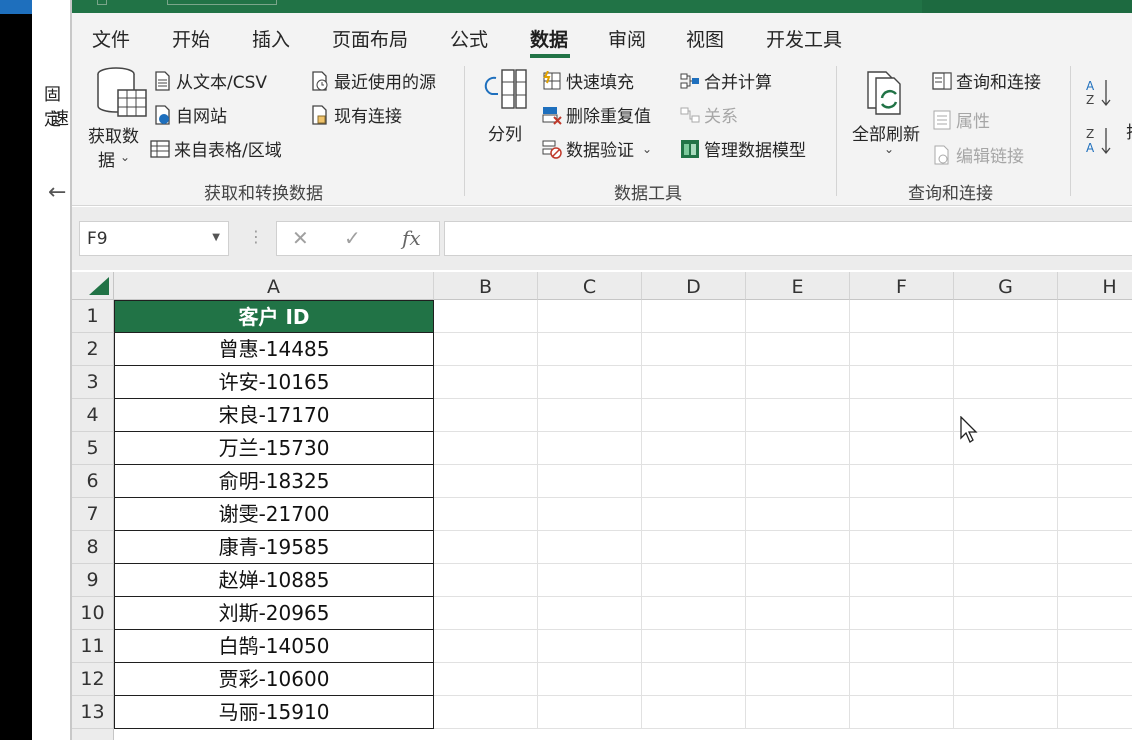 This screenshot has height=740, width=1132. I want to click on row-header: 9, so click(93, 580).